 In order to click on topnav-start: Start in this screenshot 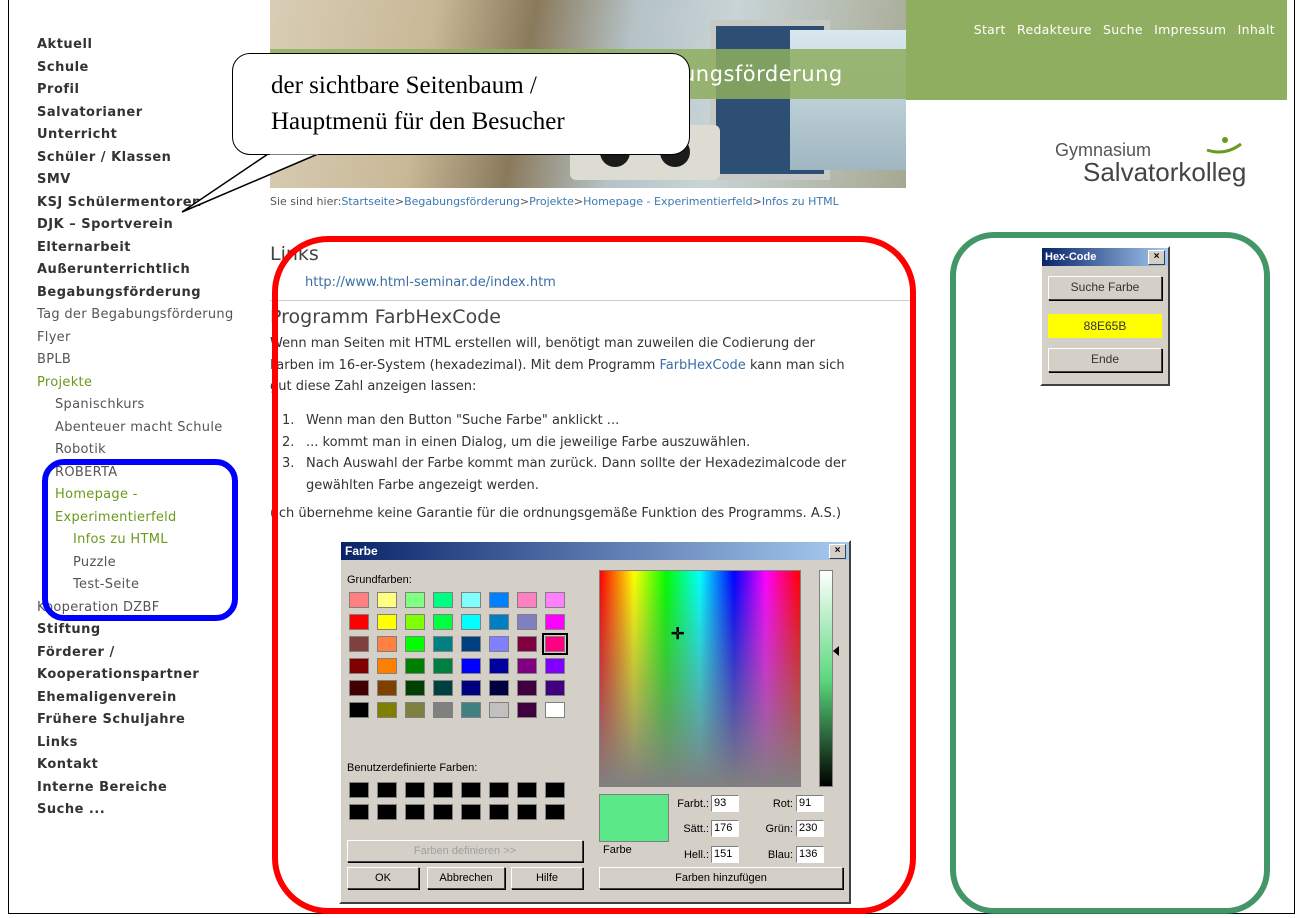, I will do `click(990, 29)`.